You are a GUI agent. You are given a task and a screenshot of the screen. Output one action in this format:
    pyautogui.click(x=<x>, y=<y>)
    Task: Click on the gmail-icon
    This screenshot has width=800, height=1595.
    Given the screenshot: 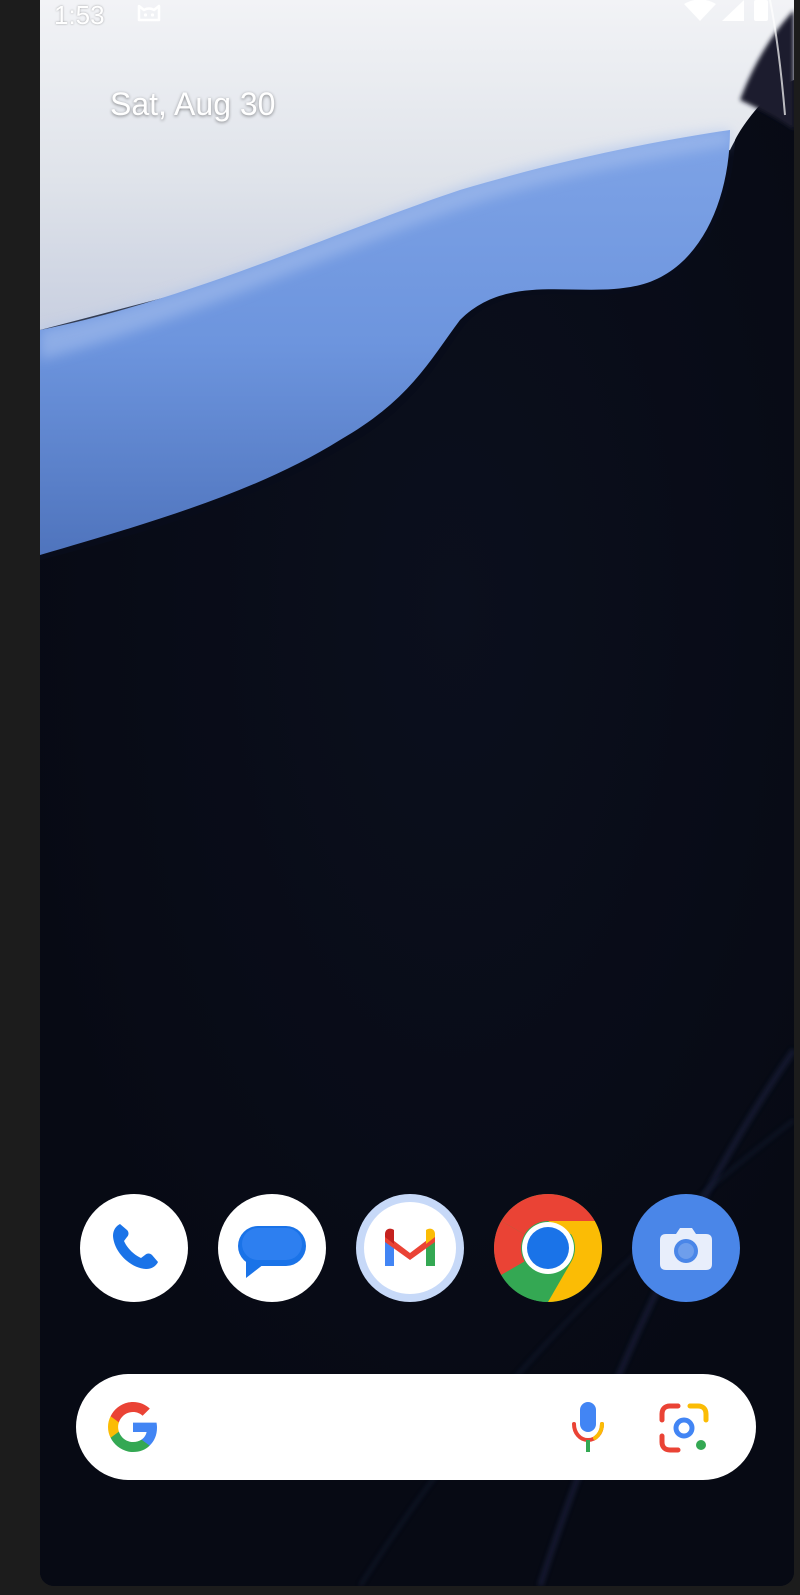 What is the action you would take?
    pyautogui.click(x=410, y=1248)
    